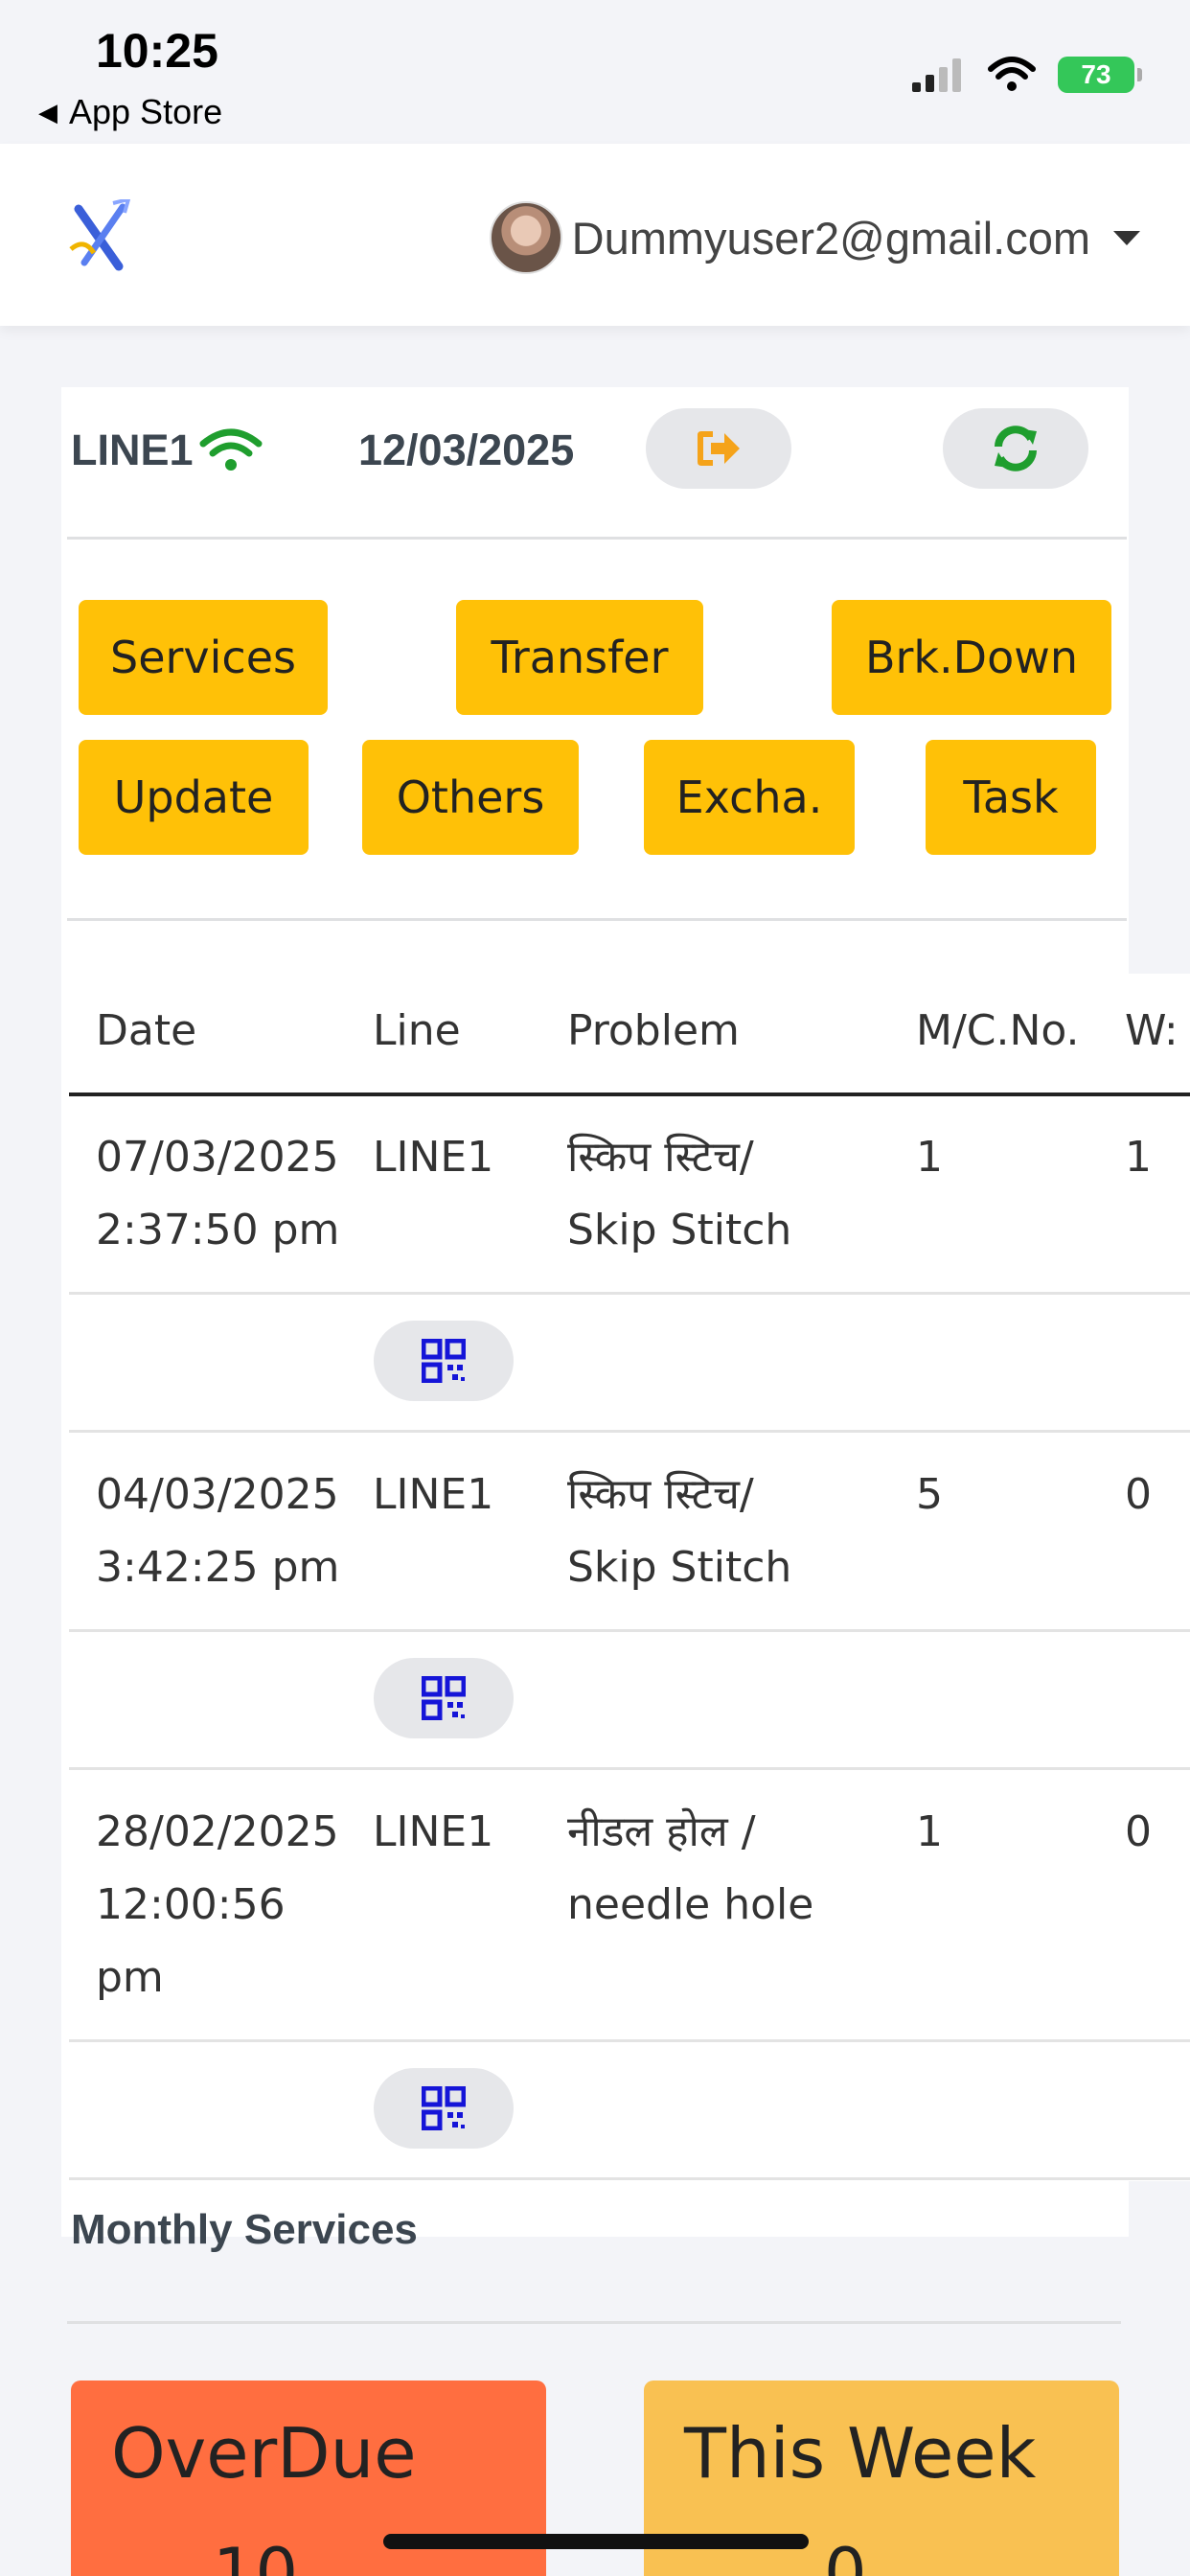  What do you see at coordinates (1011, 797) in the screenshot?
I see `task-button: Task` at bounding box center [1011, 797].